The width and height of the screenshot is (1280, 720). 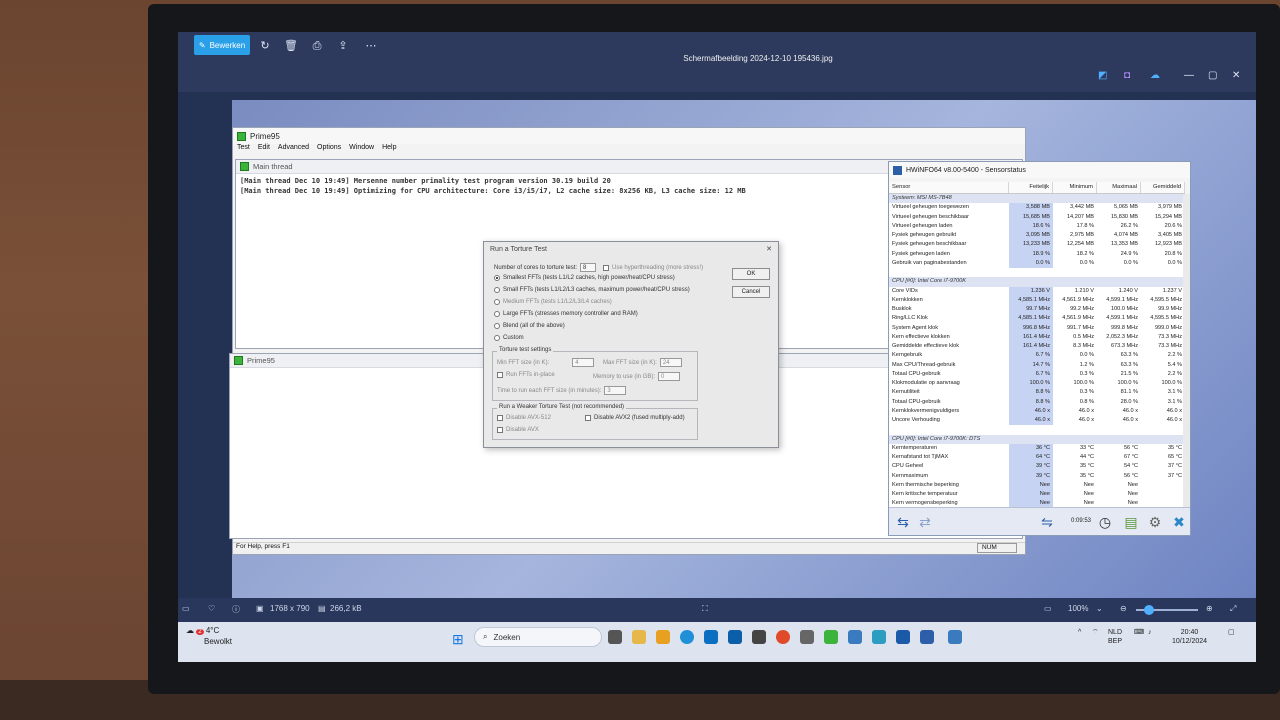 What do you see at coordinates (459, 639) in the screenshot?
I see `windows-start-icon: ⊞` at bounding box center [459, 639].